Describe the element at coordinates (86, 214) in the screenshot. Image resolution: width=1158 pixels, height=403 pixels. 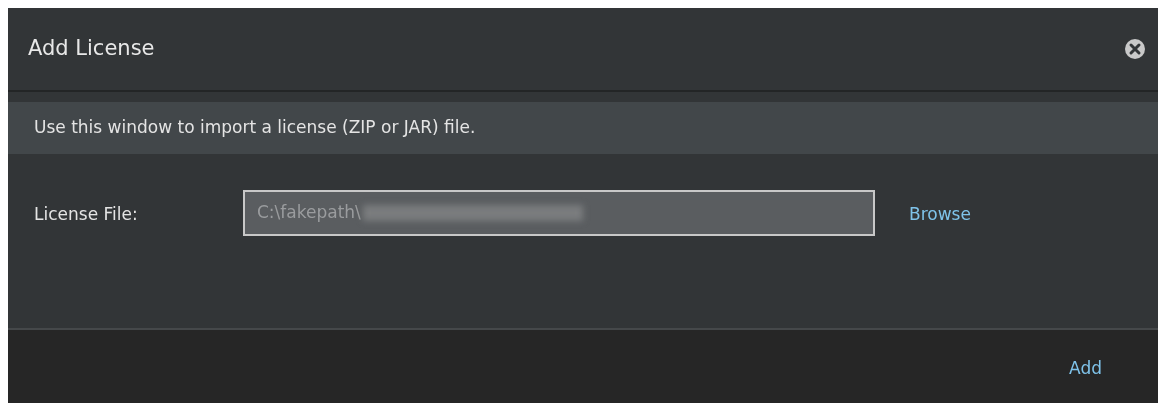
I see `field-label: License File:` at that location.